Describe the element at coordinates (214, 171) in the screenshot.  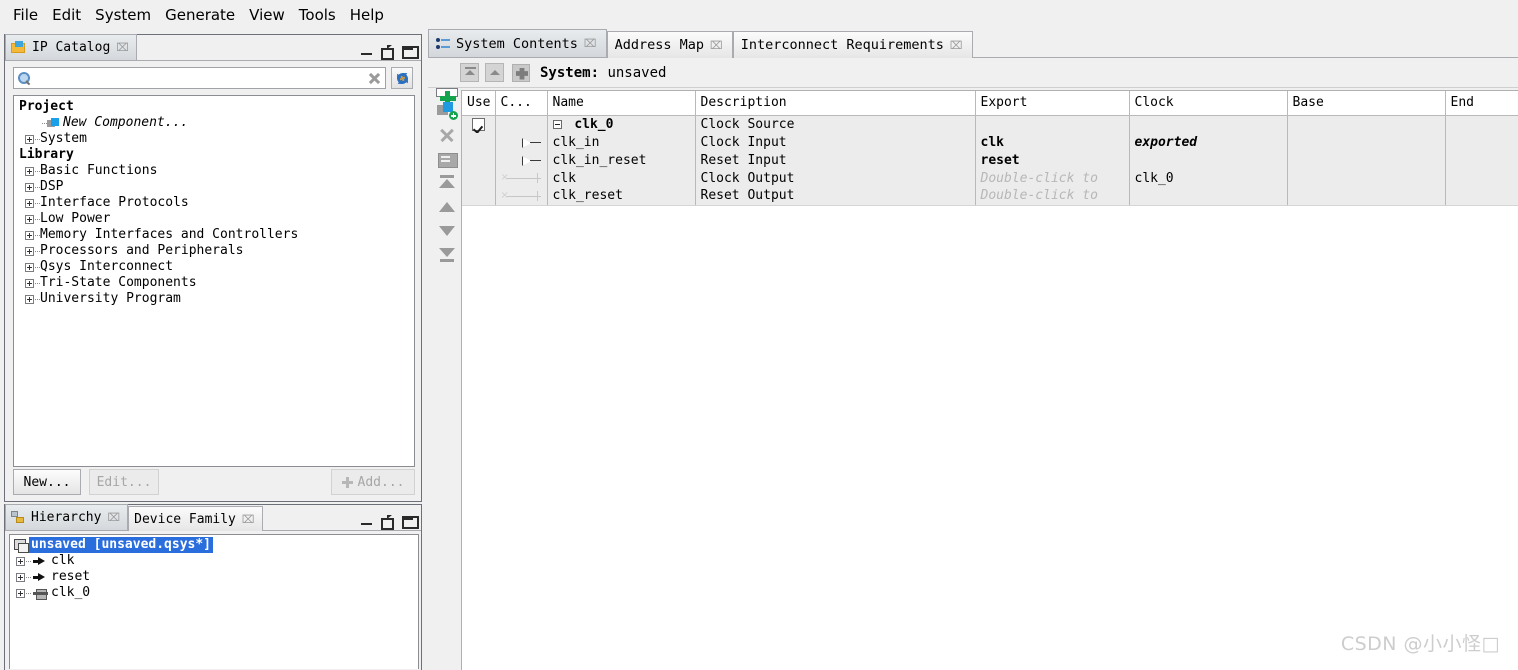
I see `tree-item-basic-functions: Basic Functions` at that location.